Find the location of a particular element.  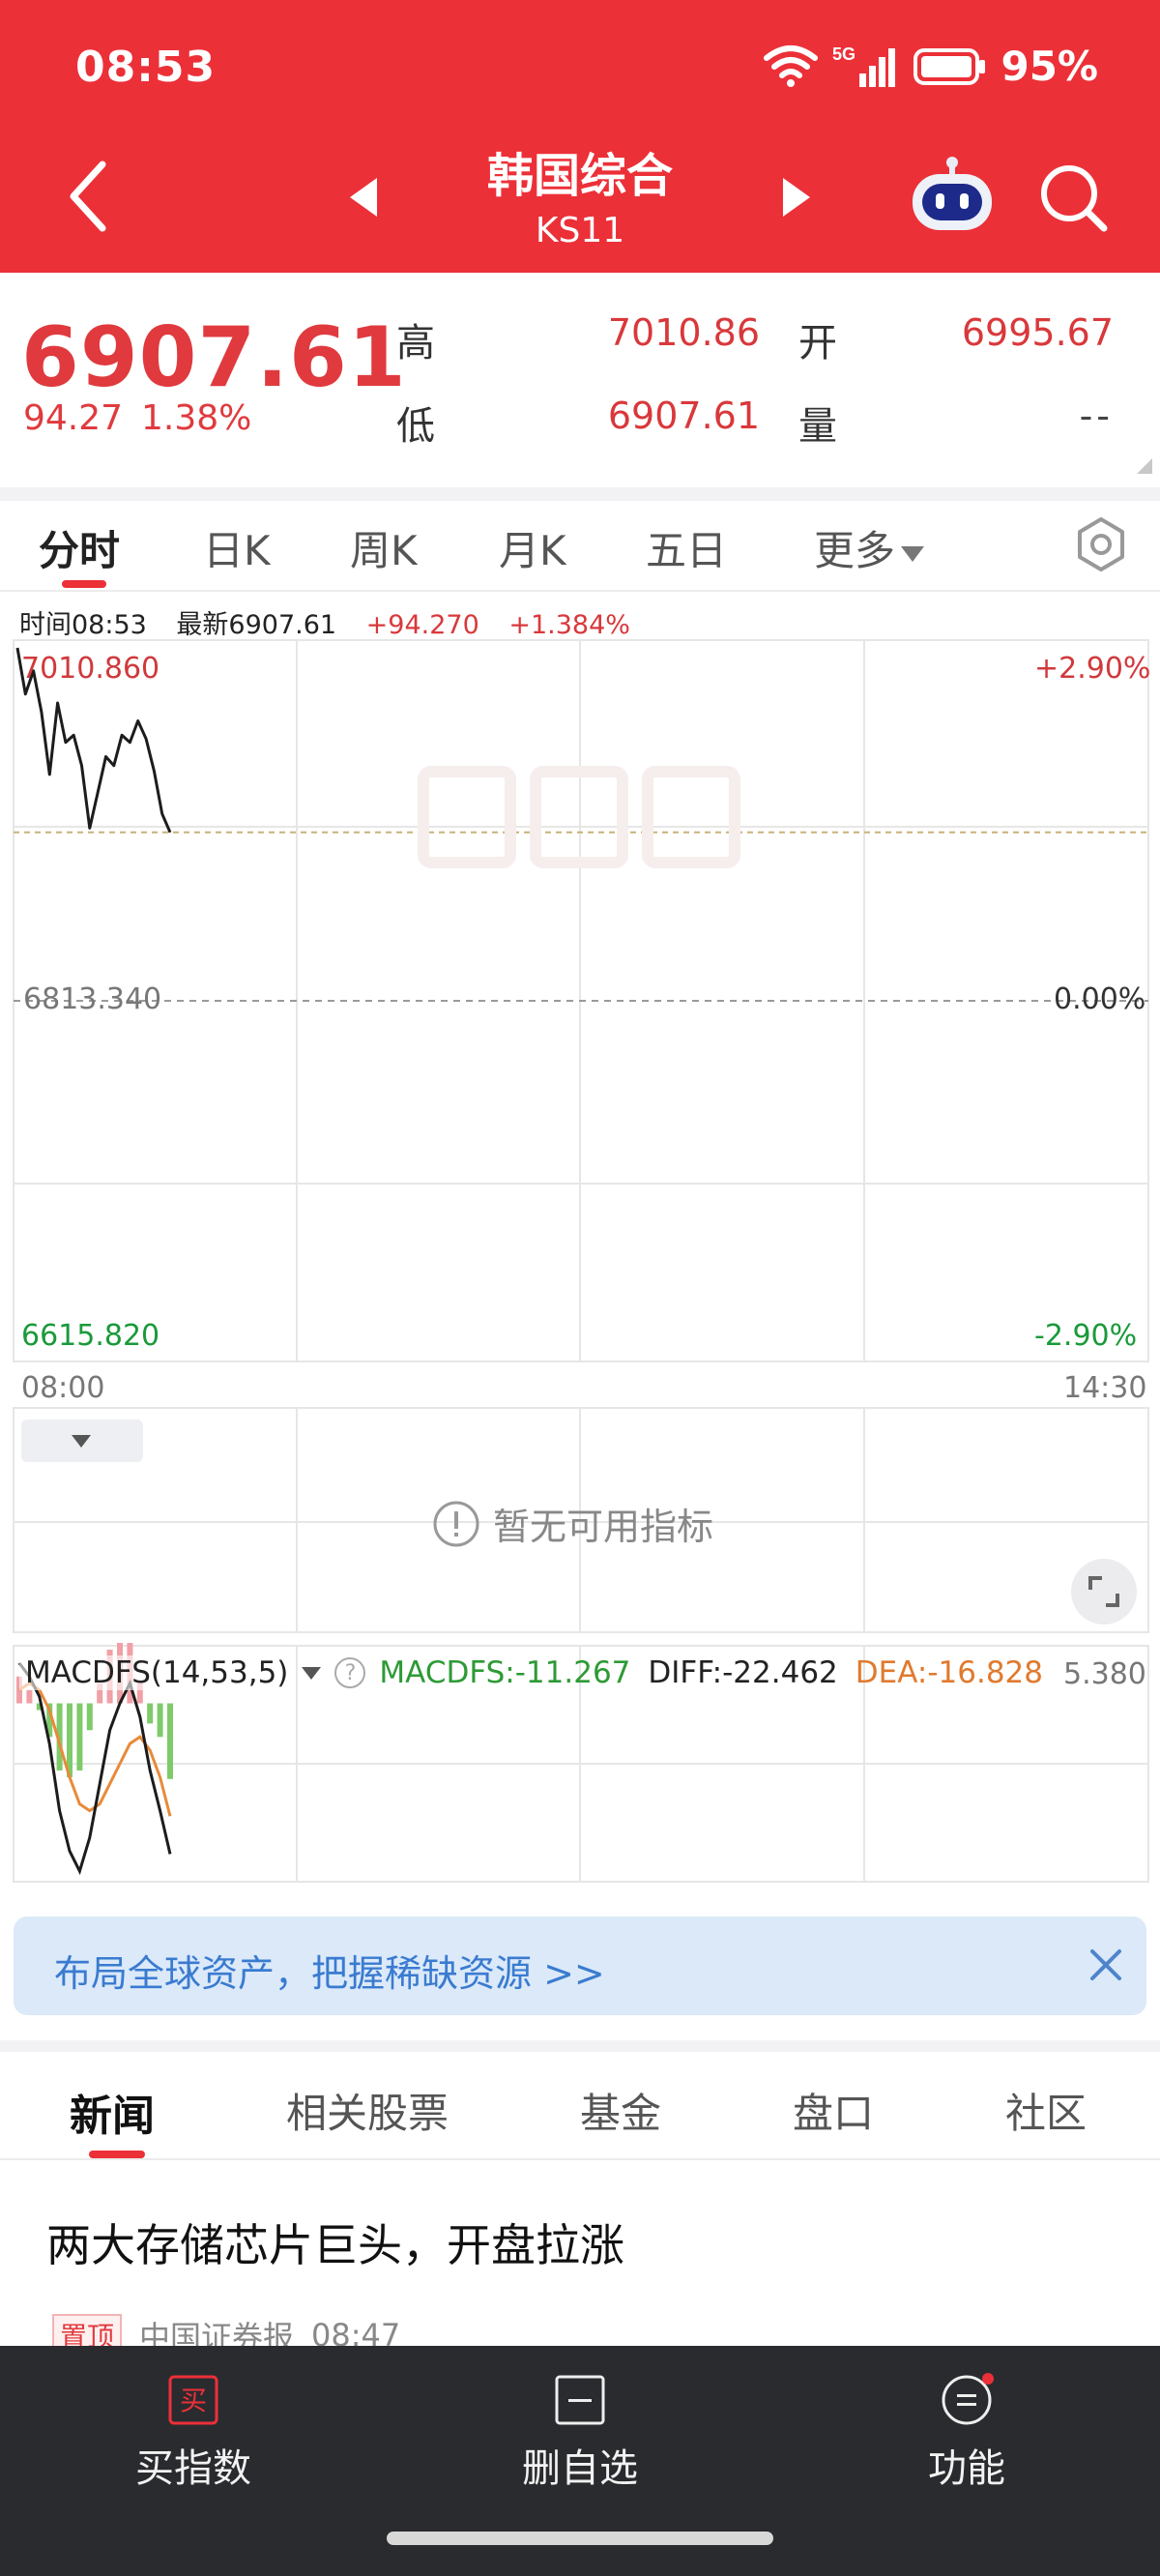

no-indicator-text: 暂无可用指标 is located at coordinates (604, 1527).